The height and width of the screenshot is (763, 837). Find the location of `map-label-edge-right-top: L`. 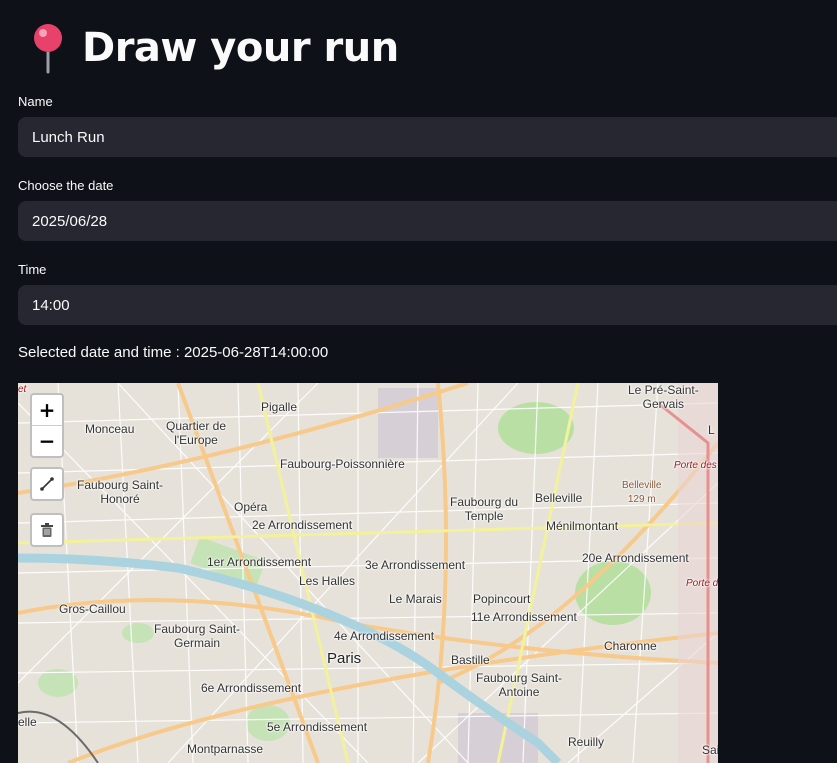

map-label-edge-right-top: L is located at coordinates (711, 430).